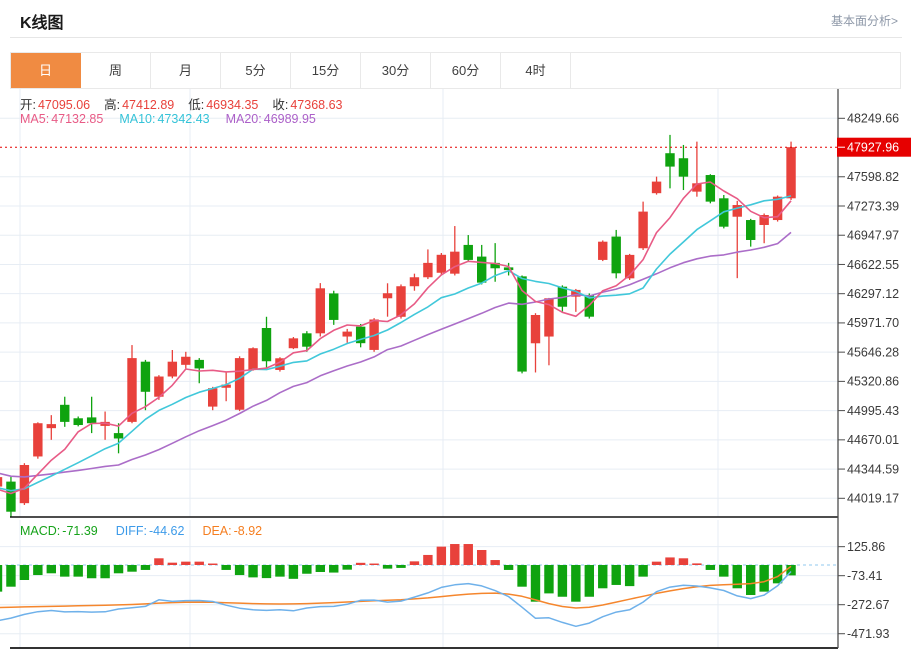 This screenshot has height=649, width=911. What do you see at coordinates (150, 531) in the screenshot?
I see `legend-item: DIFF: -44.62` at bounding box center [150, 531].